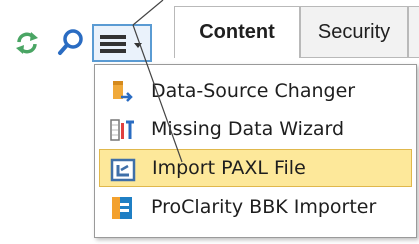 The image size is (419, 244). I want to click on menu-item-label: Import PAXL File, so click(229, 168).